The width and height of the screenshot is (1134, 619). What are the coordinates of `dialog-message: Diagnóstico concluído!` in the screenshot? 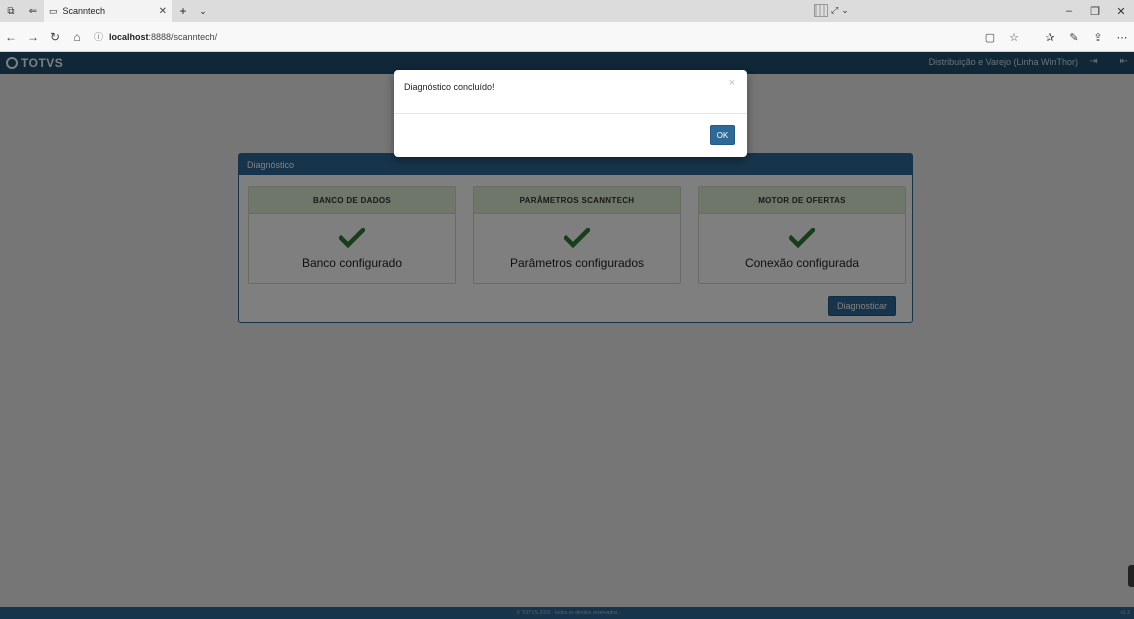 It's located at (449, 87).